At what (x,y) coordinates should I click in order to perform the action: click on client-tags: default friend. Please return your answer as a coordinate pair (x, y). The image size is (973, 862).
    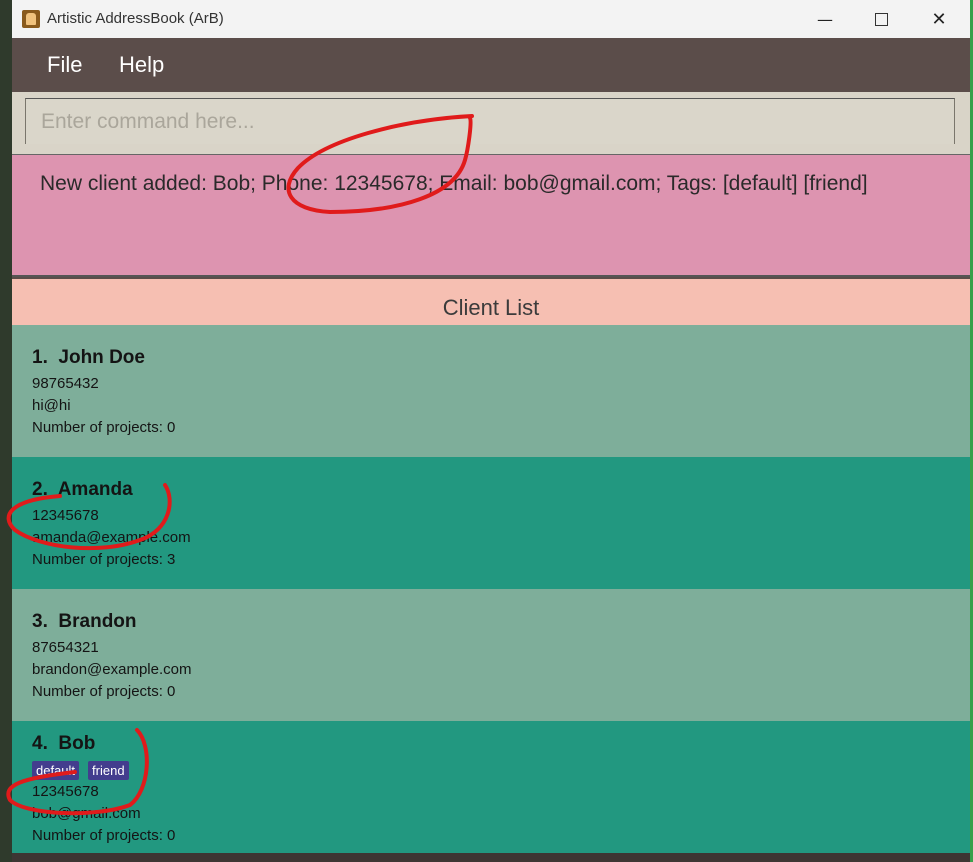
    Looking at the image, I should click on (80, 770).